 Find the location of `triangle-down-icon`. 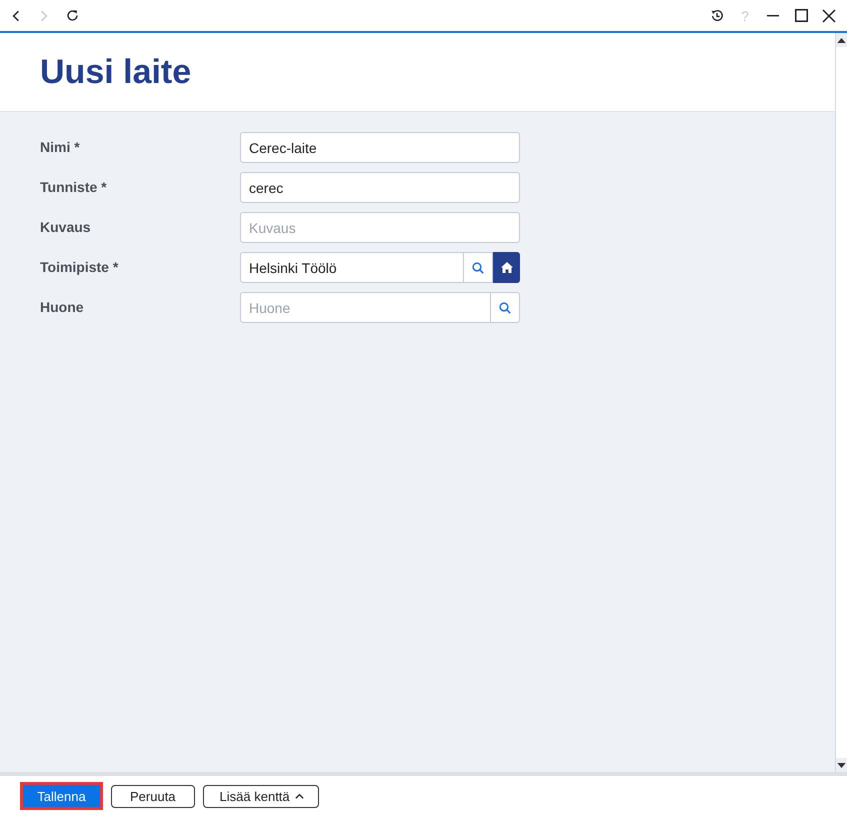

triangle-down-icon is located at coordinates (841, 765).